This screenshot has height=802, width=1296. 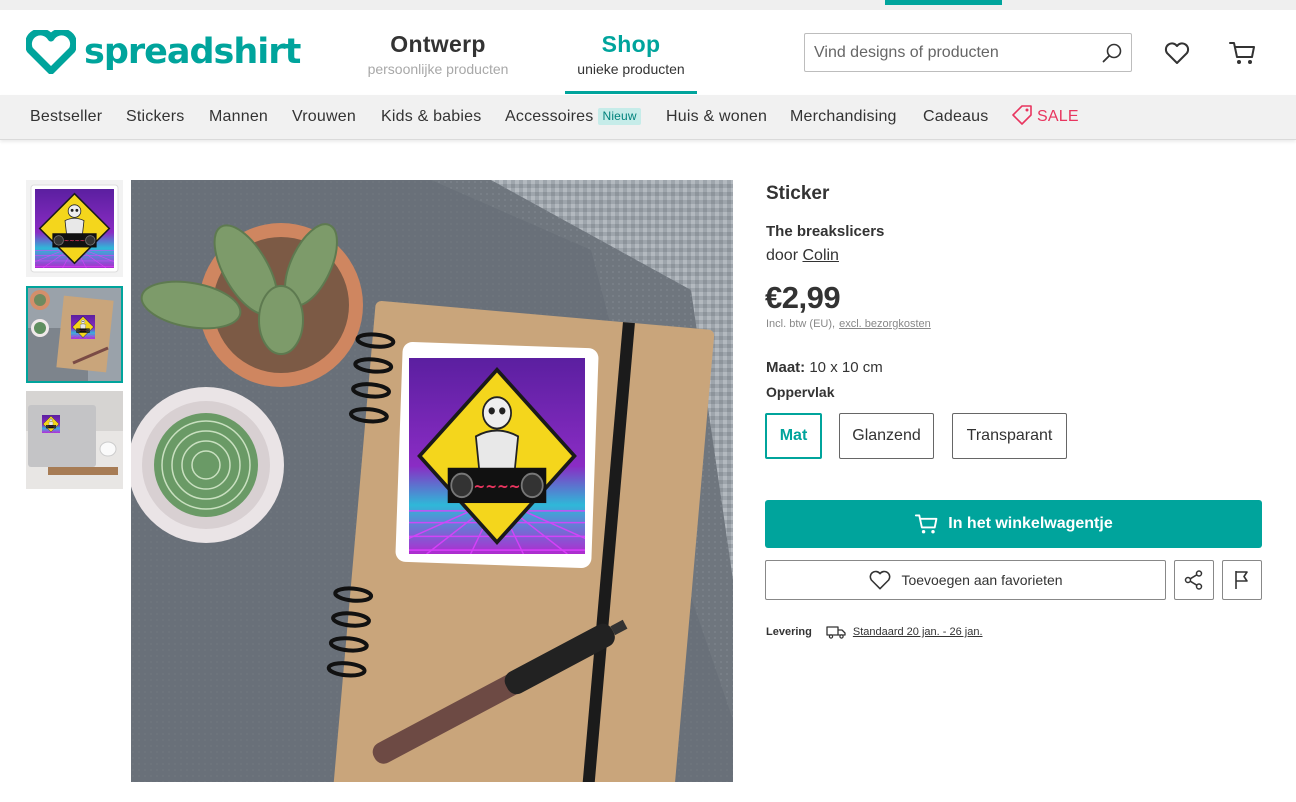 I want to click on top-strip-accent, so click(x=943, y=2).